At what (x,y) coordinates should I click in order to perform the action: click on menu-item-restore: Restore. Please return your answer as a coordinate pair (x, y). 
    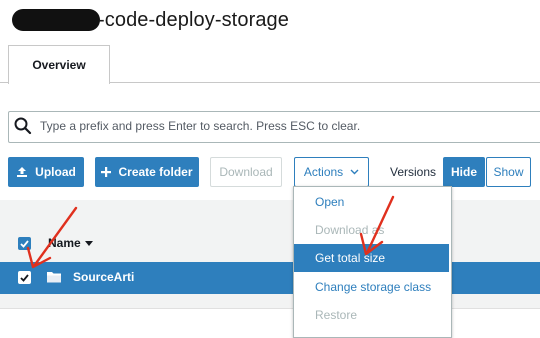
    Looking at the image, I should click on (371, 315).